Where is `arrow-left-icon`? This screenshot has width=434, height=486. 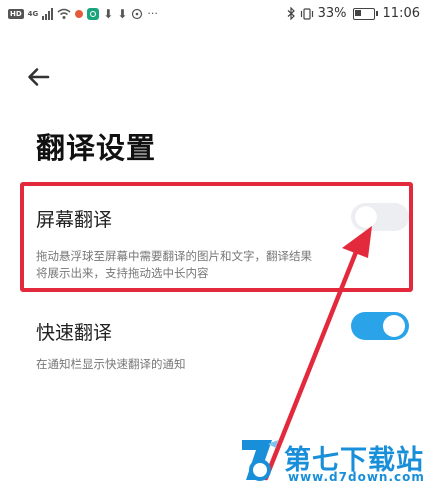 arrow-left-icon is located at coordinates (39, 77).